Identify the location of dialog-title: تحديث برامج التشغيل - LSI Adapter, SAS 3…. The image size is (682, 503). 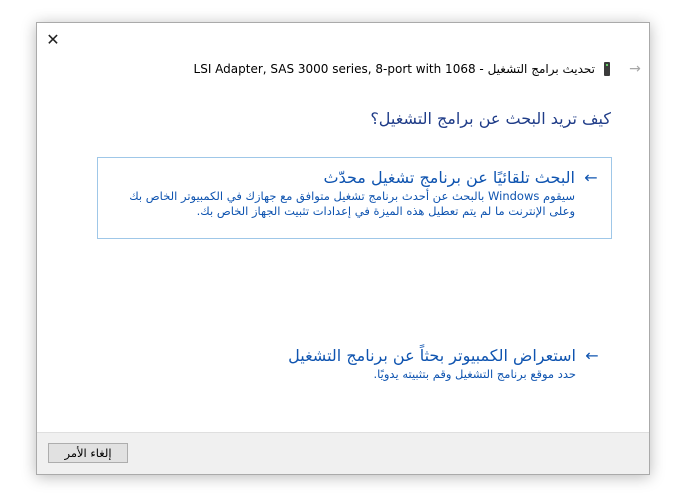
(394, 69).